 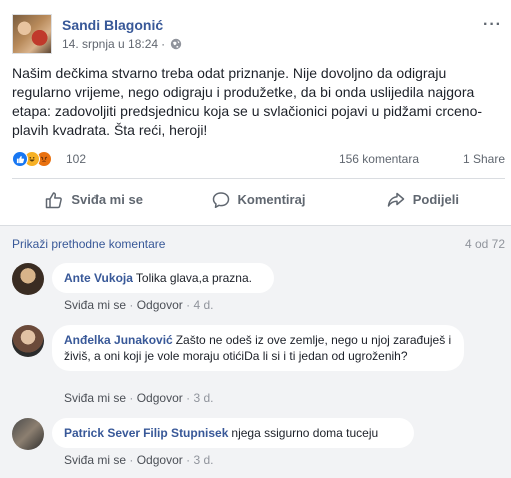 I want to click on comment-button-label: Komentiraj, so click(x=271, y=199).